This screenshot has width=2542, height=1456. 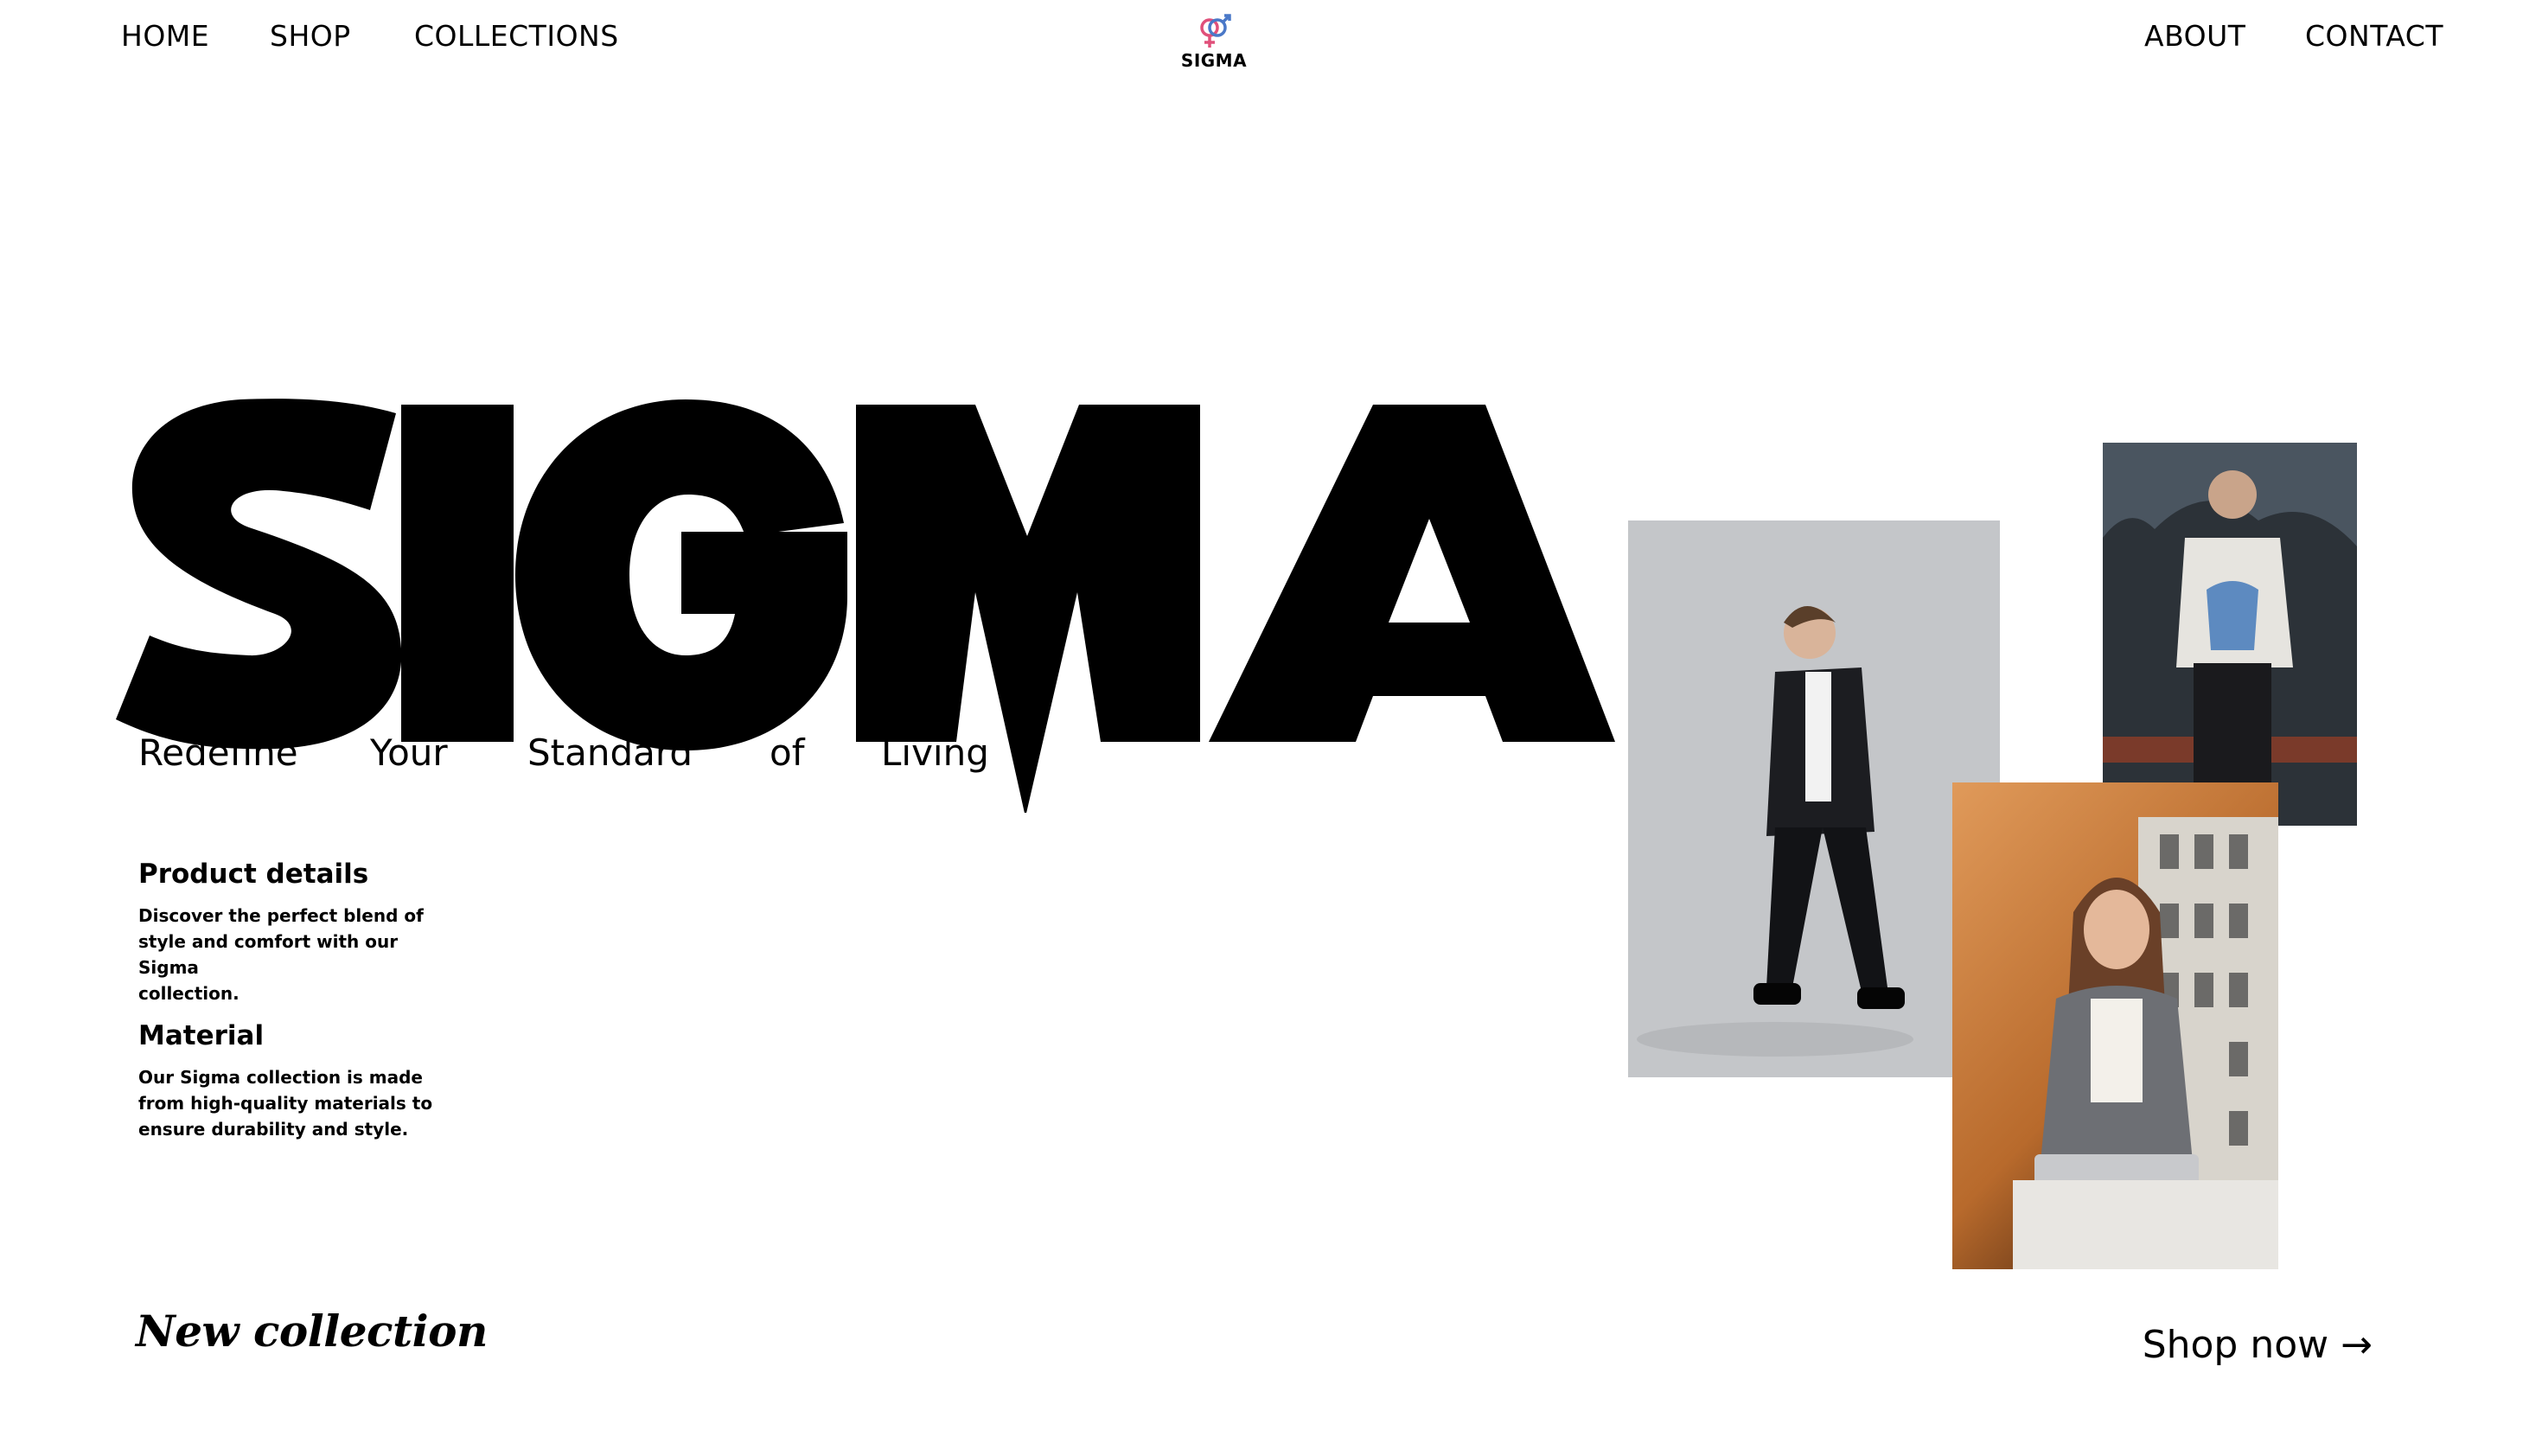 What do you see at coordinates (1215, 31) in the screenshot?
I see `gender-symbols-icon` at bounding box center [1215, 31].